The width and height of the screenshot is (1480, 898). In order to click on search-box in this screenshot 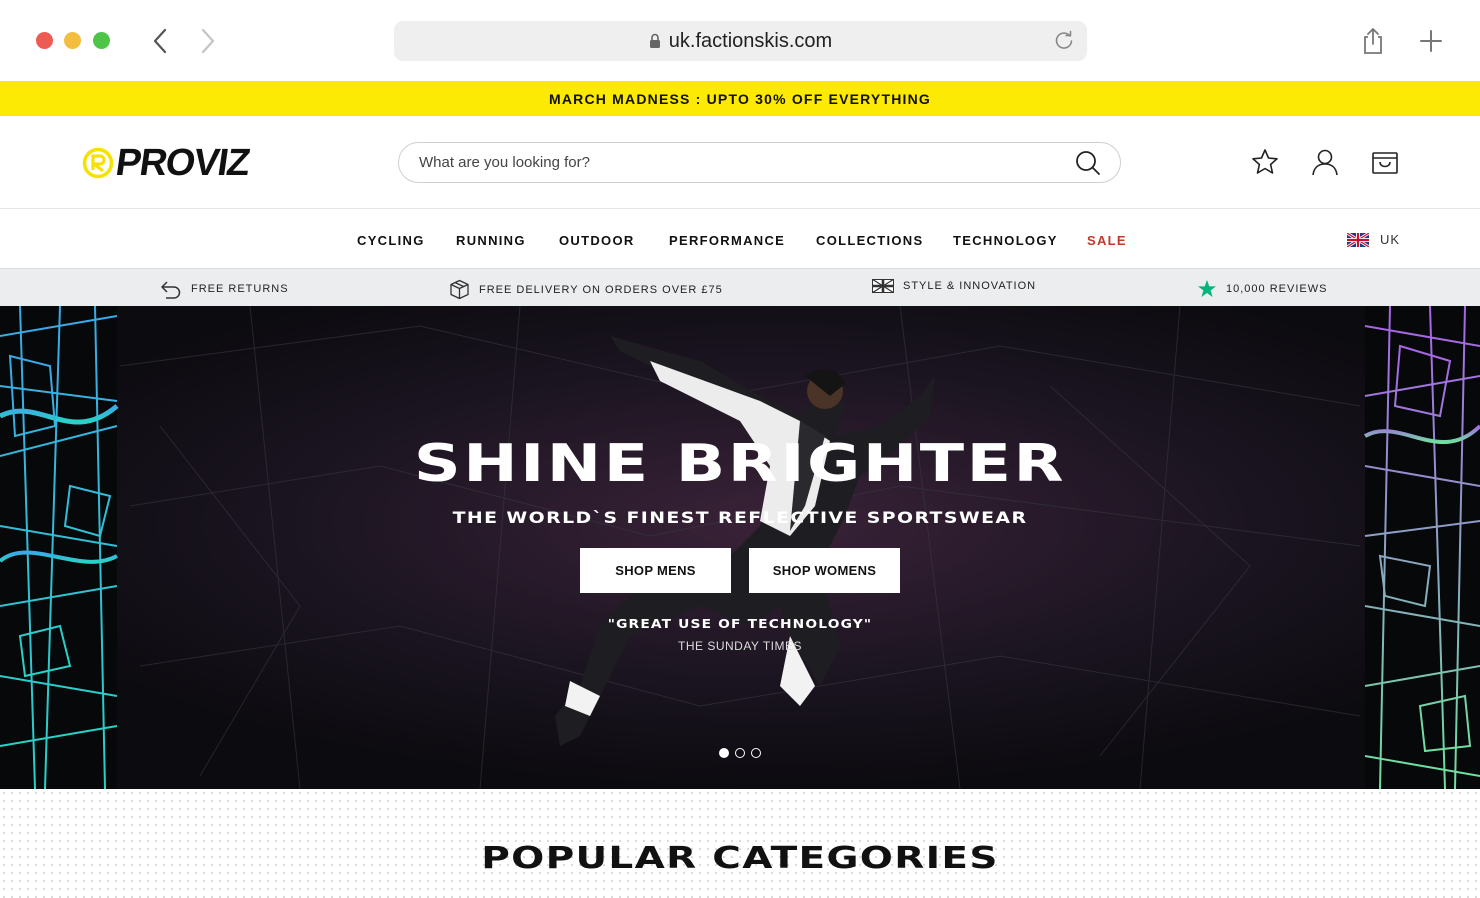, I will do `click(759, 162)`.